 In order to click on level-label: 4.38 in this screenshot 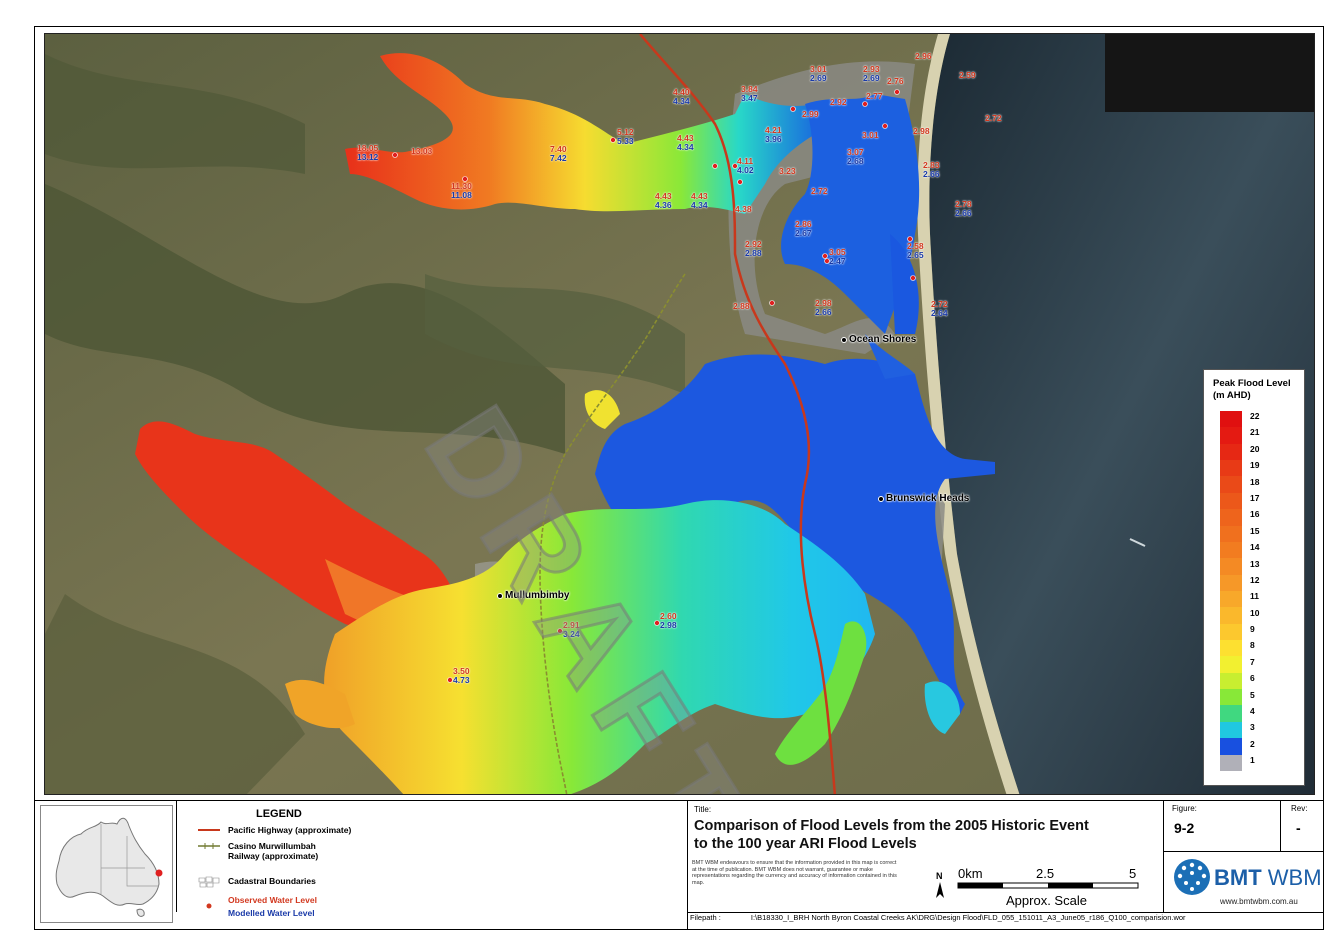, I will do `click(743, 209)`.